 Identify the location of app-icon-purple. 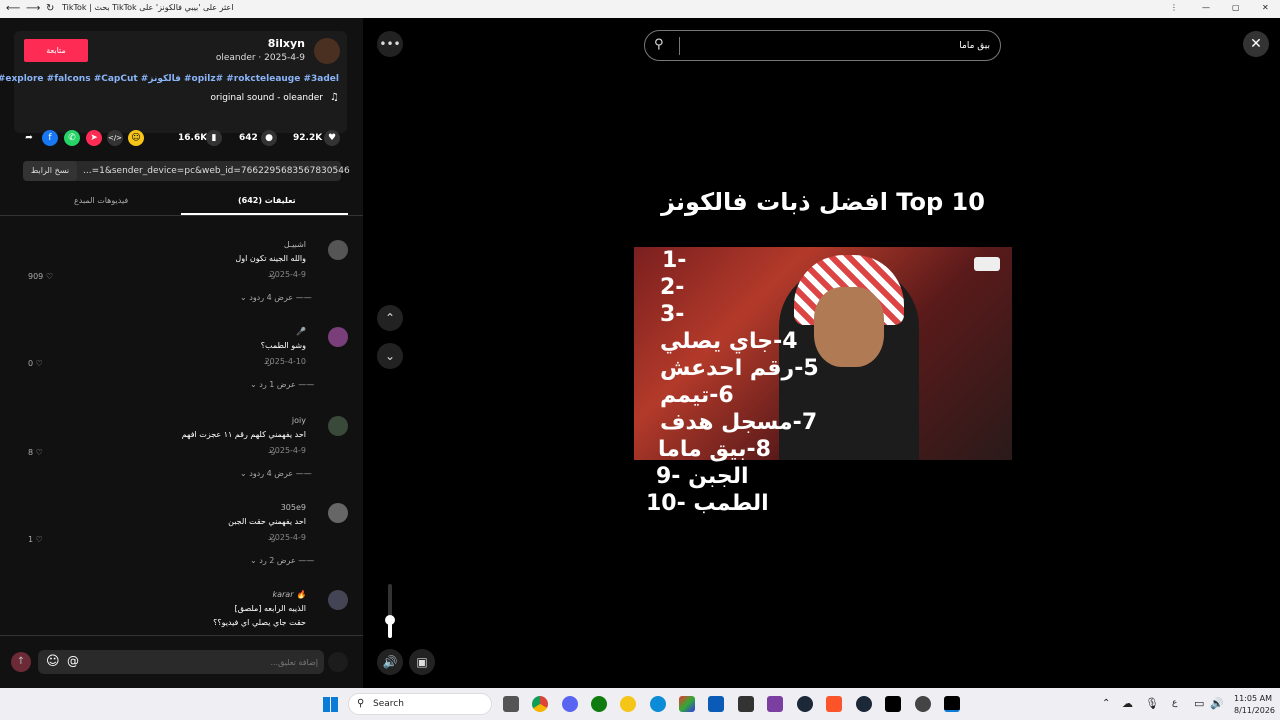
(775, 704).